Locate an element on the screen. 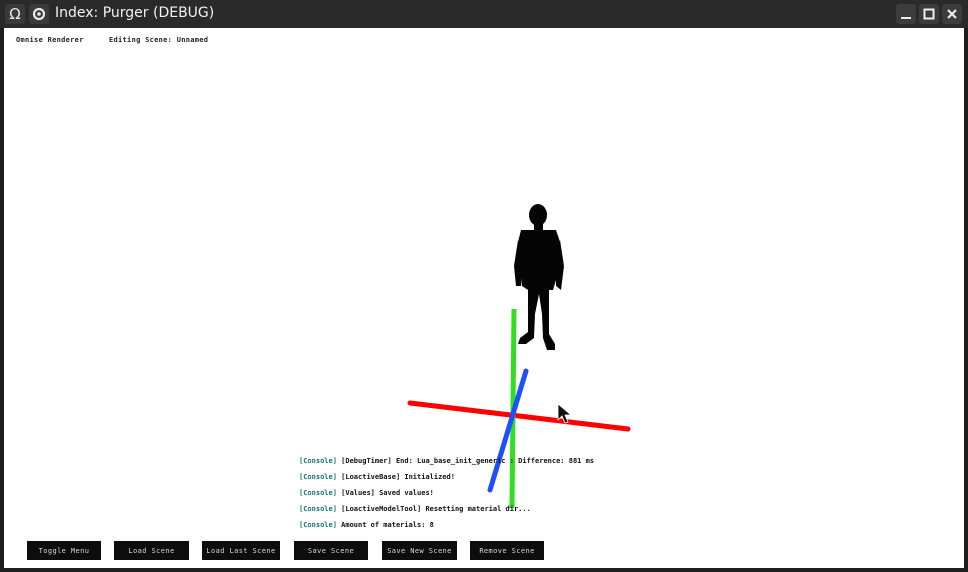 The width and height of the screenshot is (968, 572). close-button is located at coordinates (952, 14).